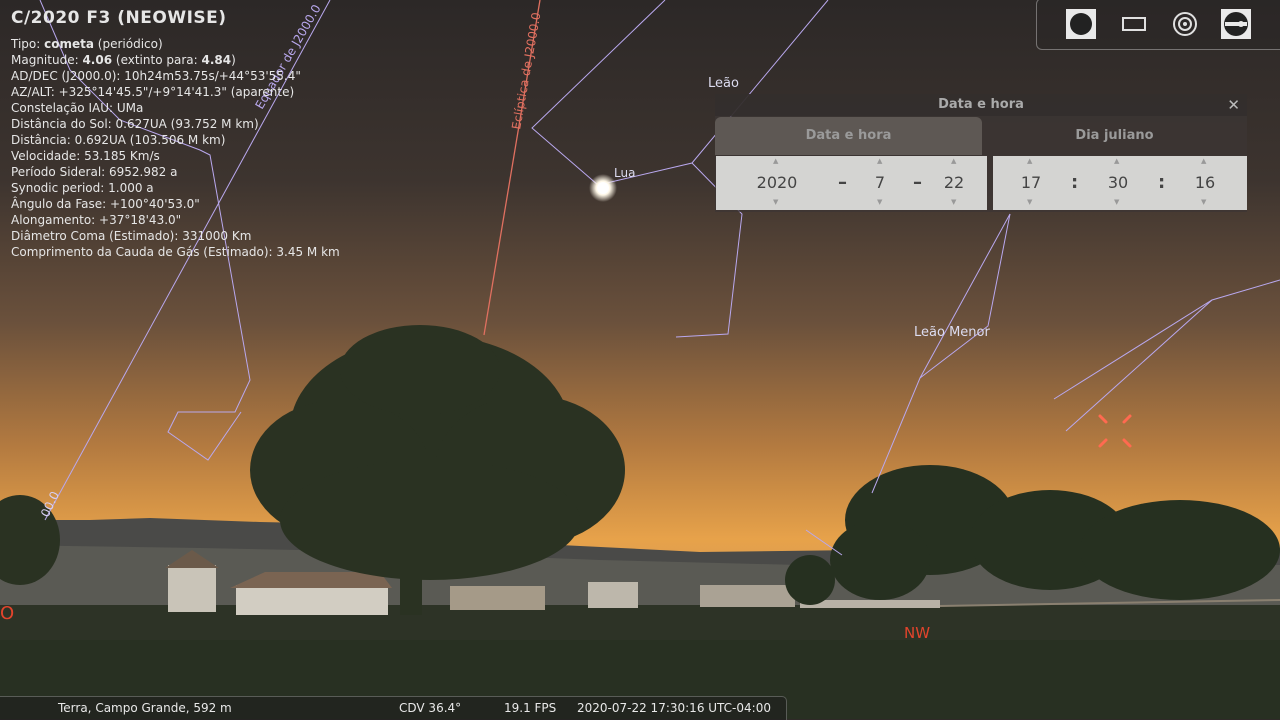  Describe the element at coordinates (97, 60) in the screenshot. I see `magnitude-value: 4.06` at that location.